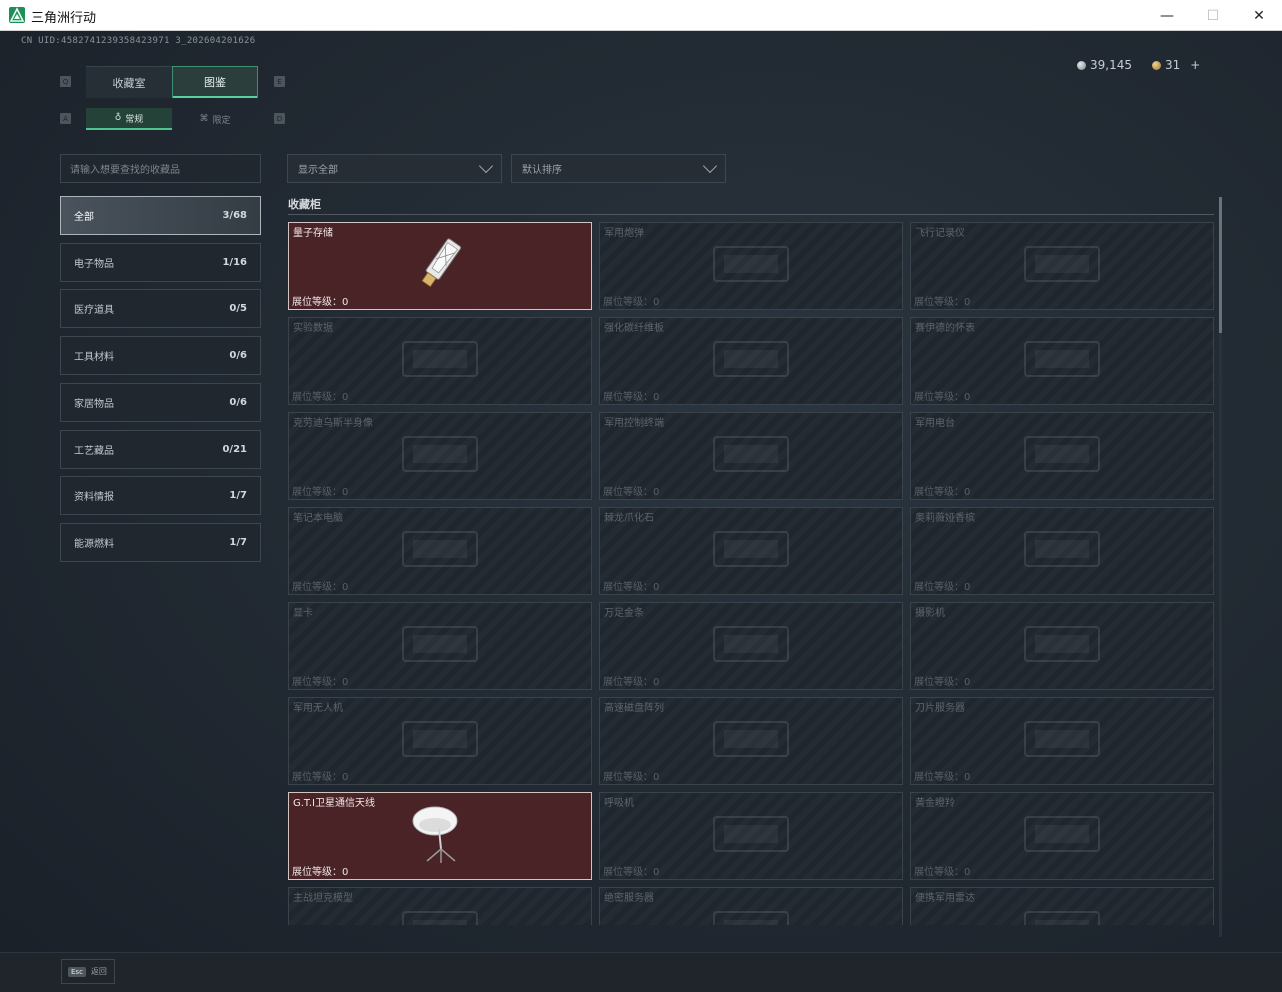 This screenshot has width=1282, height=992. What do you see at coordinates (1259, 15) in the screenshot?
I see `close-button: ✕` at bounding box center [1259, 15].